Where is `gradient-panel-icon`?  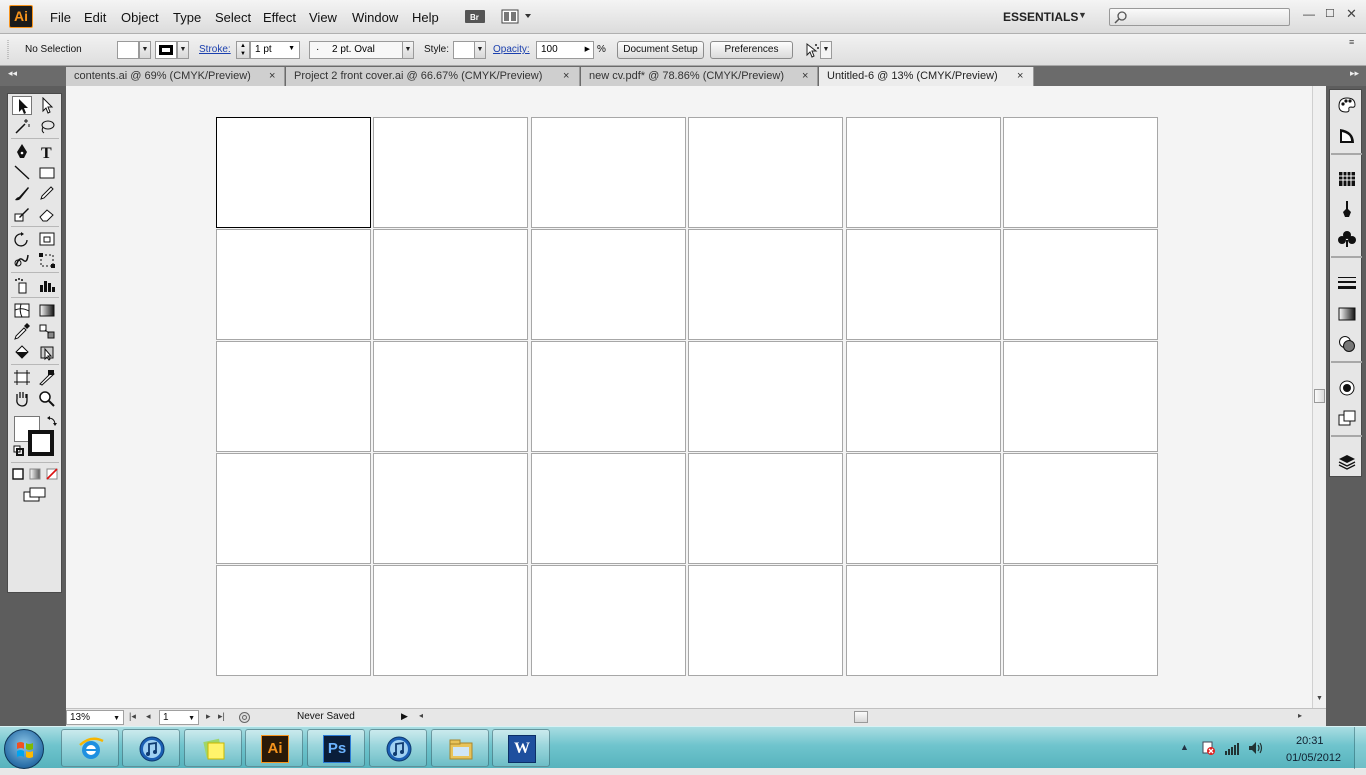
gradient-panel-icon is located at coordinates (1347, 314).